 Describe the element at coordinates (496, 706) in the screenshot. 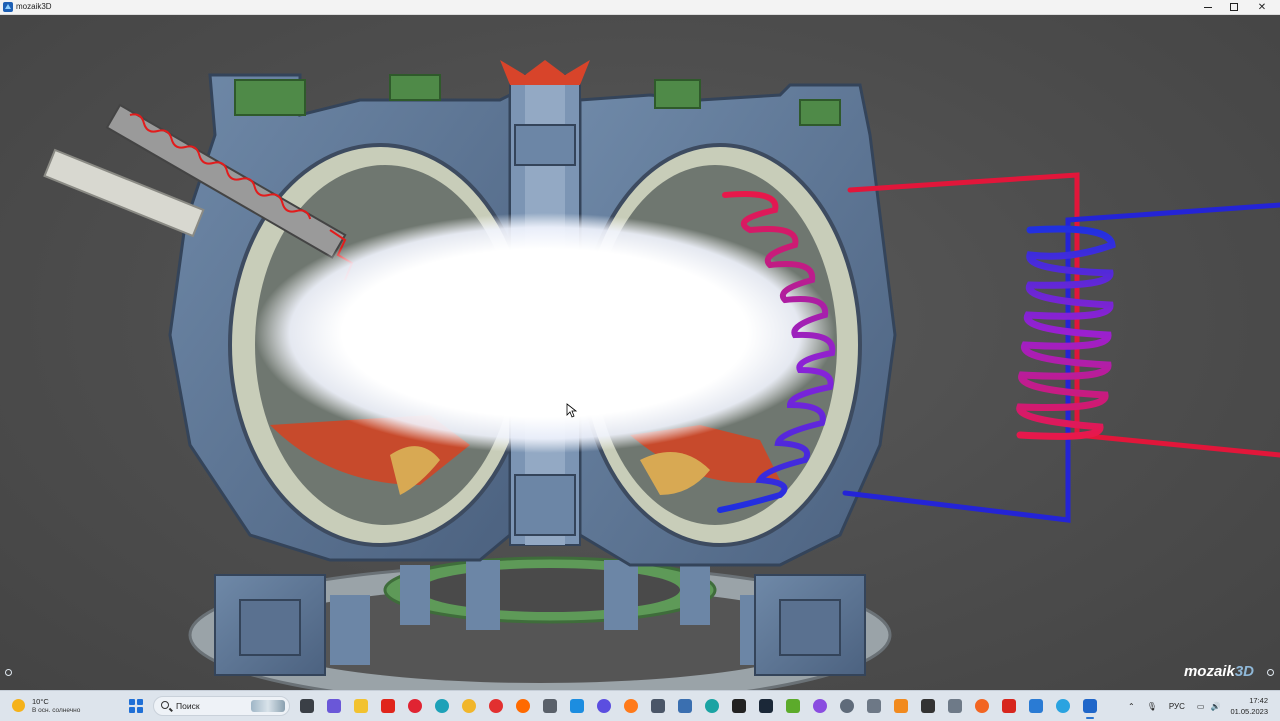

I see `yandex-icon` at that location.